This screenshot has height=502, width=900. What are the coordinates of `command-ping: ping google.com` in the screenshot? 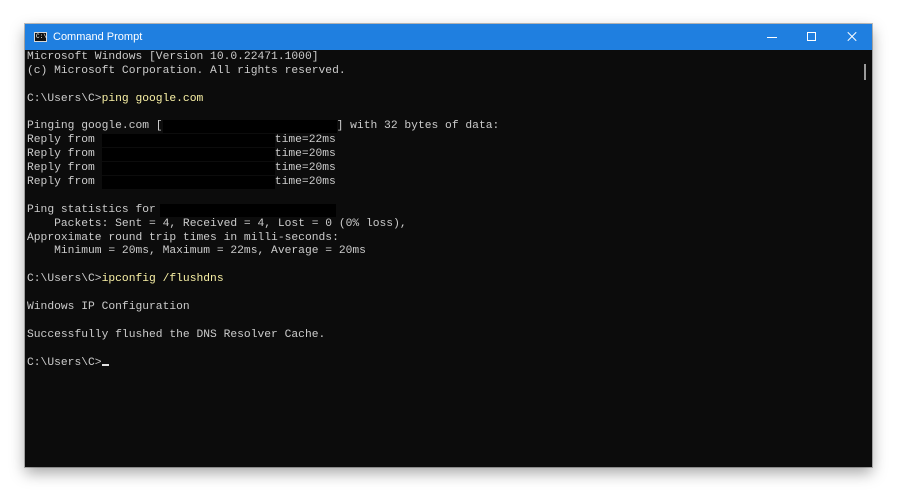 It's located at (152, 98).